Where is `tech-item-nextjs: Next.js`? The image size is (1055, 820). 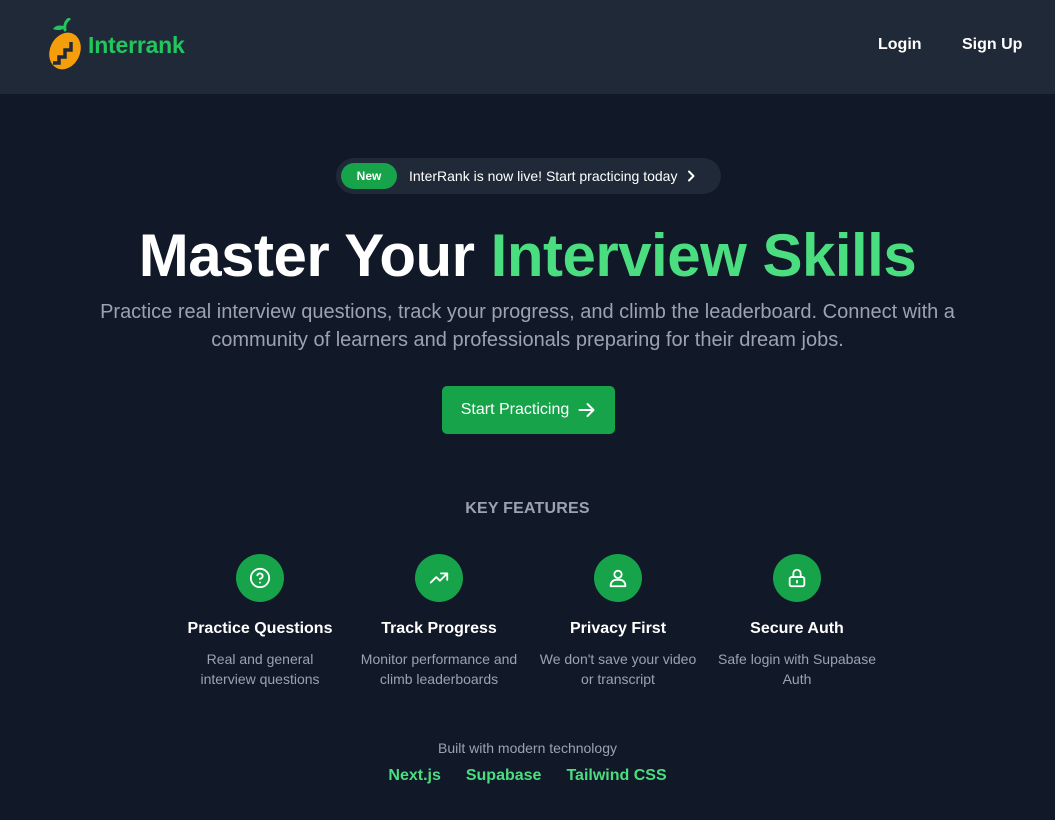 tech-item-nextjs: Next.js is located at coordinates (414, 775).